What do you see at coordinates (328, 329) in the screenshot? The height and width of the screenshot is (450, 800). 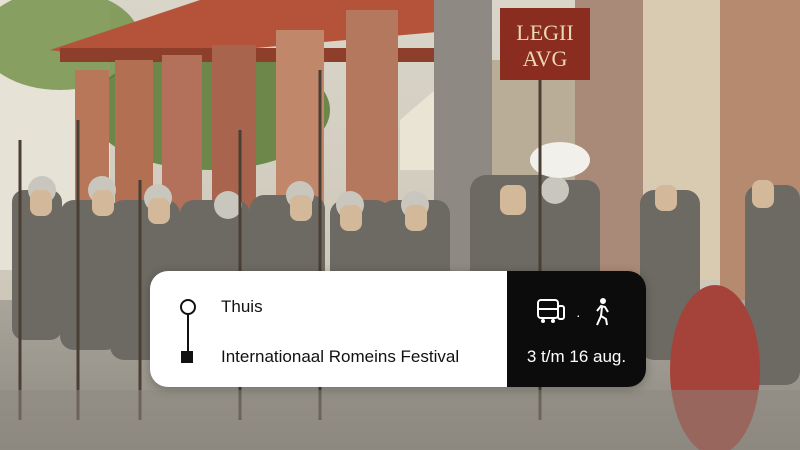 I see `route-panel: Thuis Internationaal Romeins Festival` at bounding box center [328, 329].